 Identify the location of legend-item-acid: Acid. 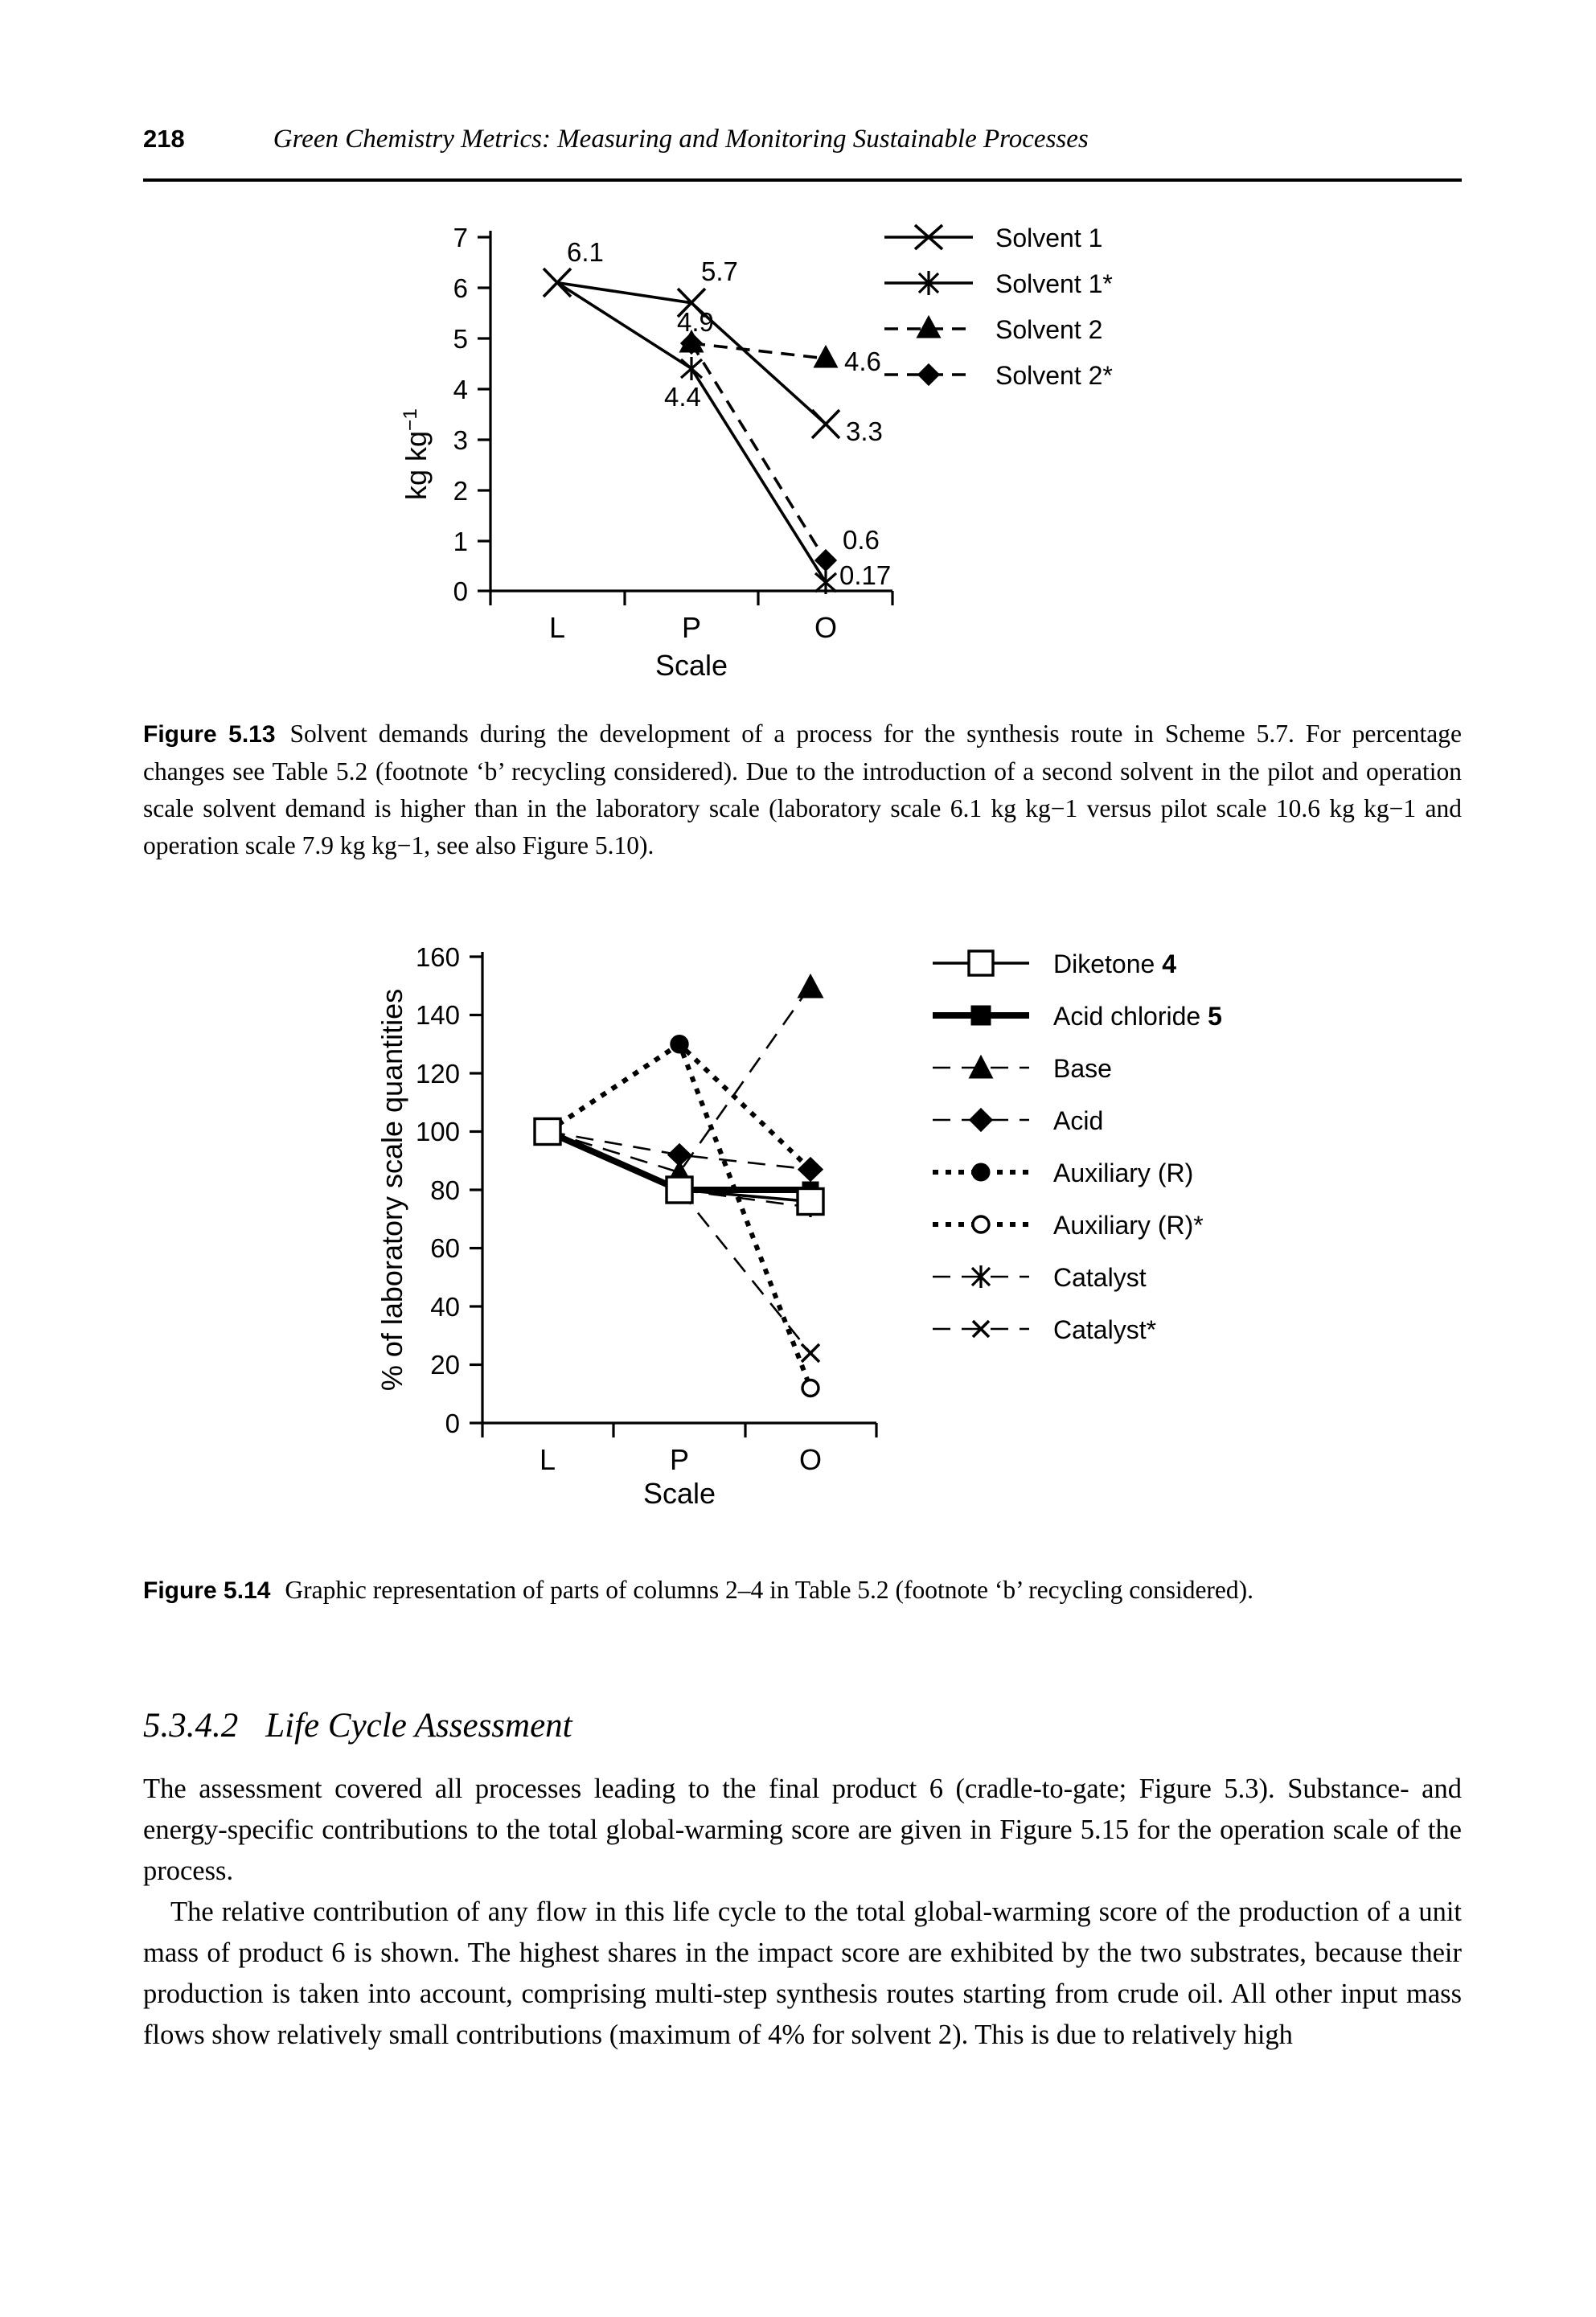
(1018, 1120).